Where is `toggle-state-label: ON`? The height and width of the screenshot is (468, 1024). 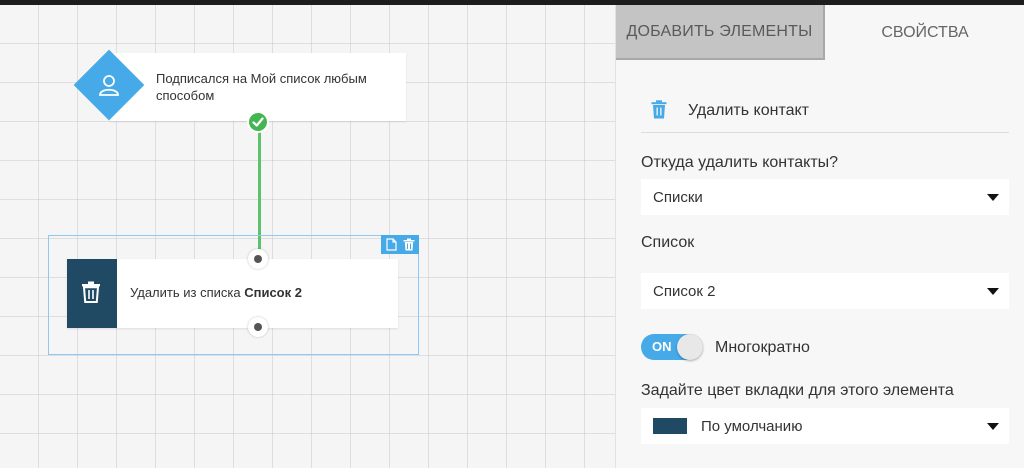 toggle-state-label: ON is located at coordinates (662, 346).